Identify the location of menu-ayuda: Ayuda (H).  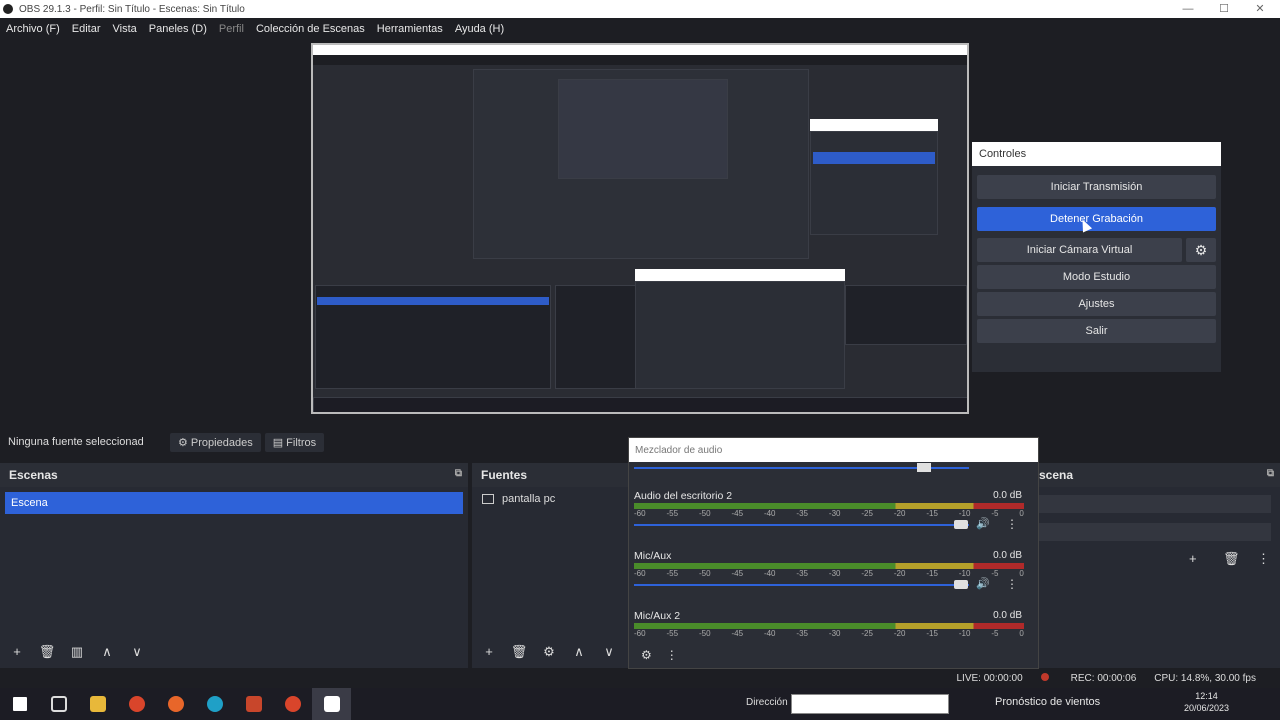
(479, 29).